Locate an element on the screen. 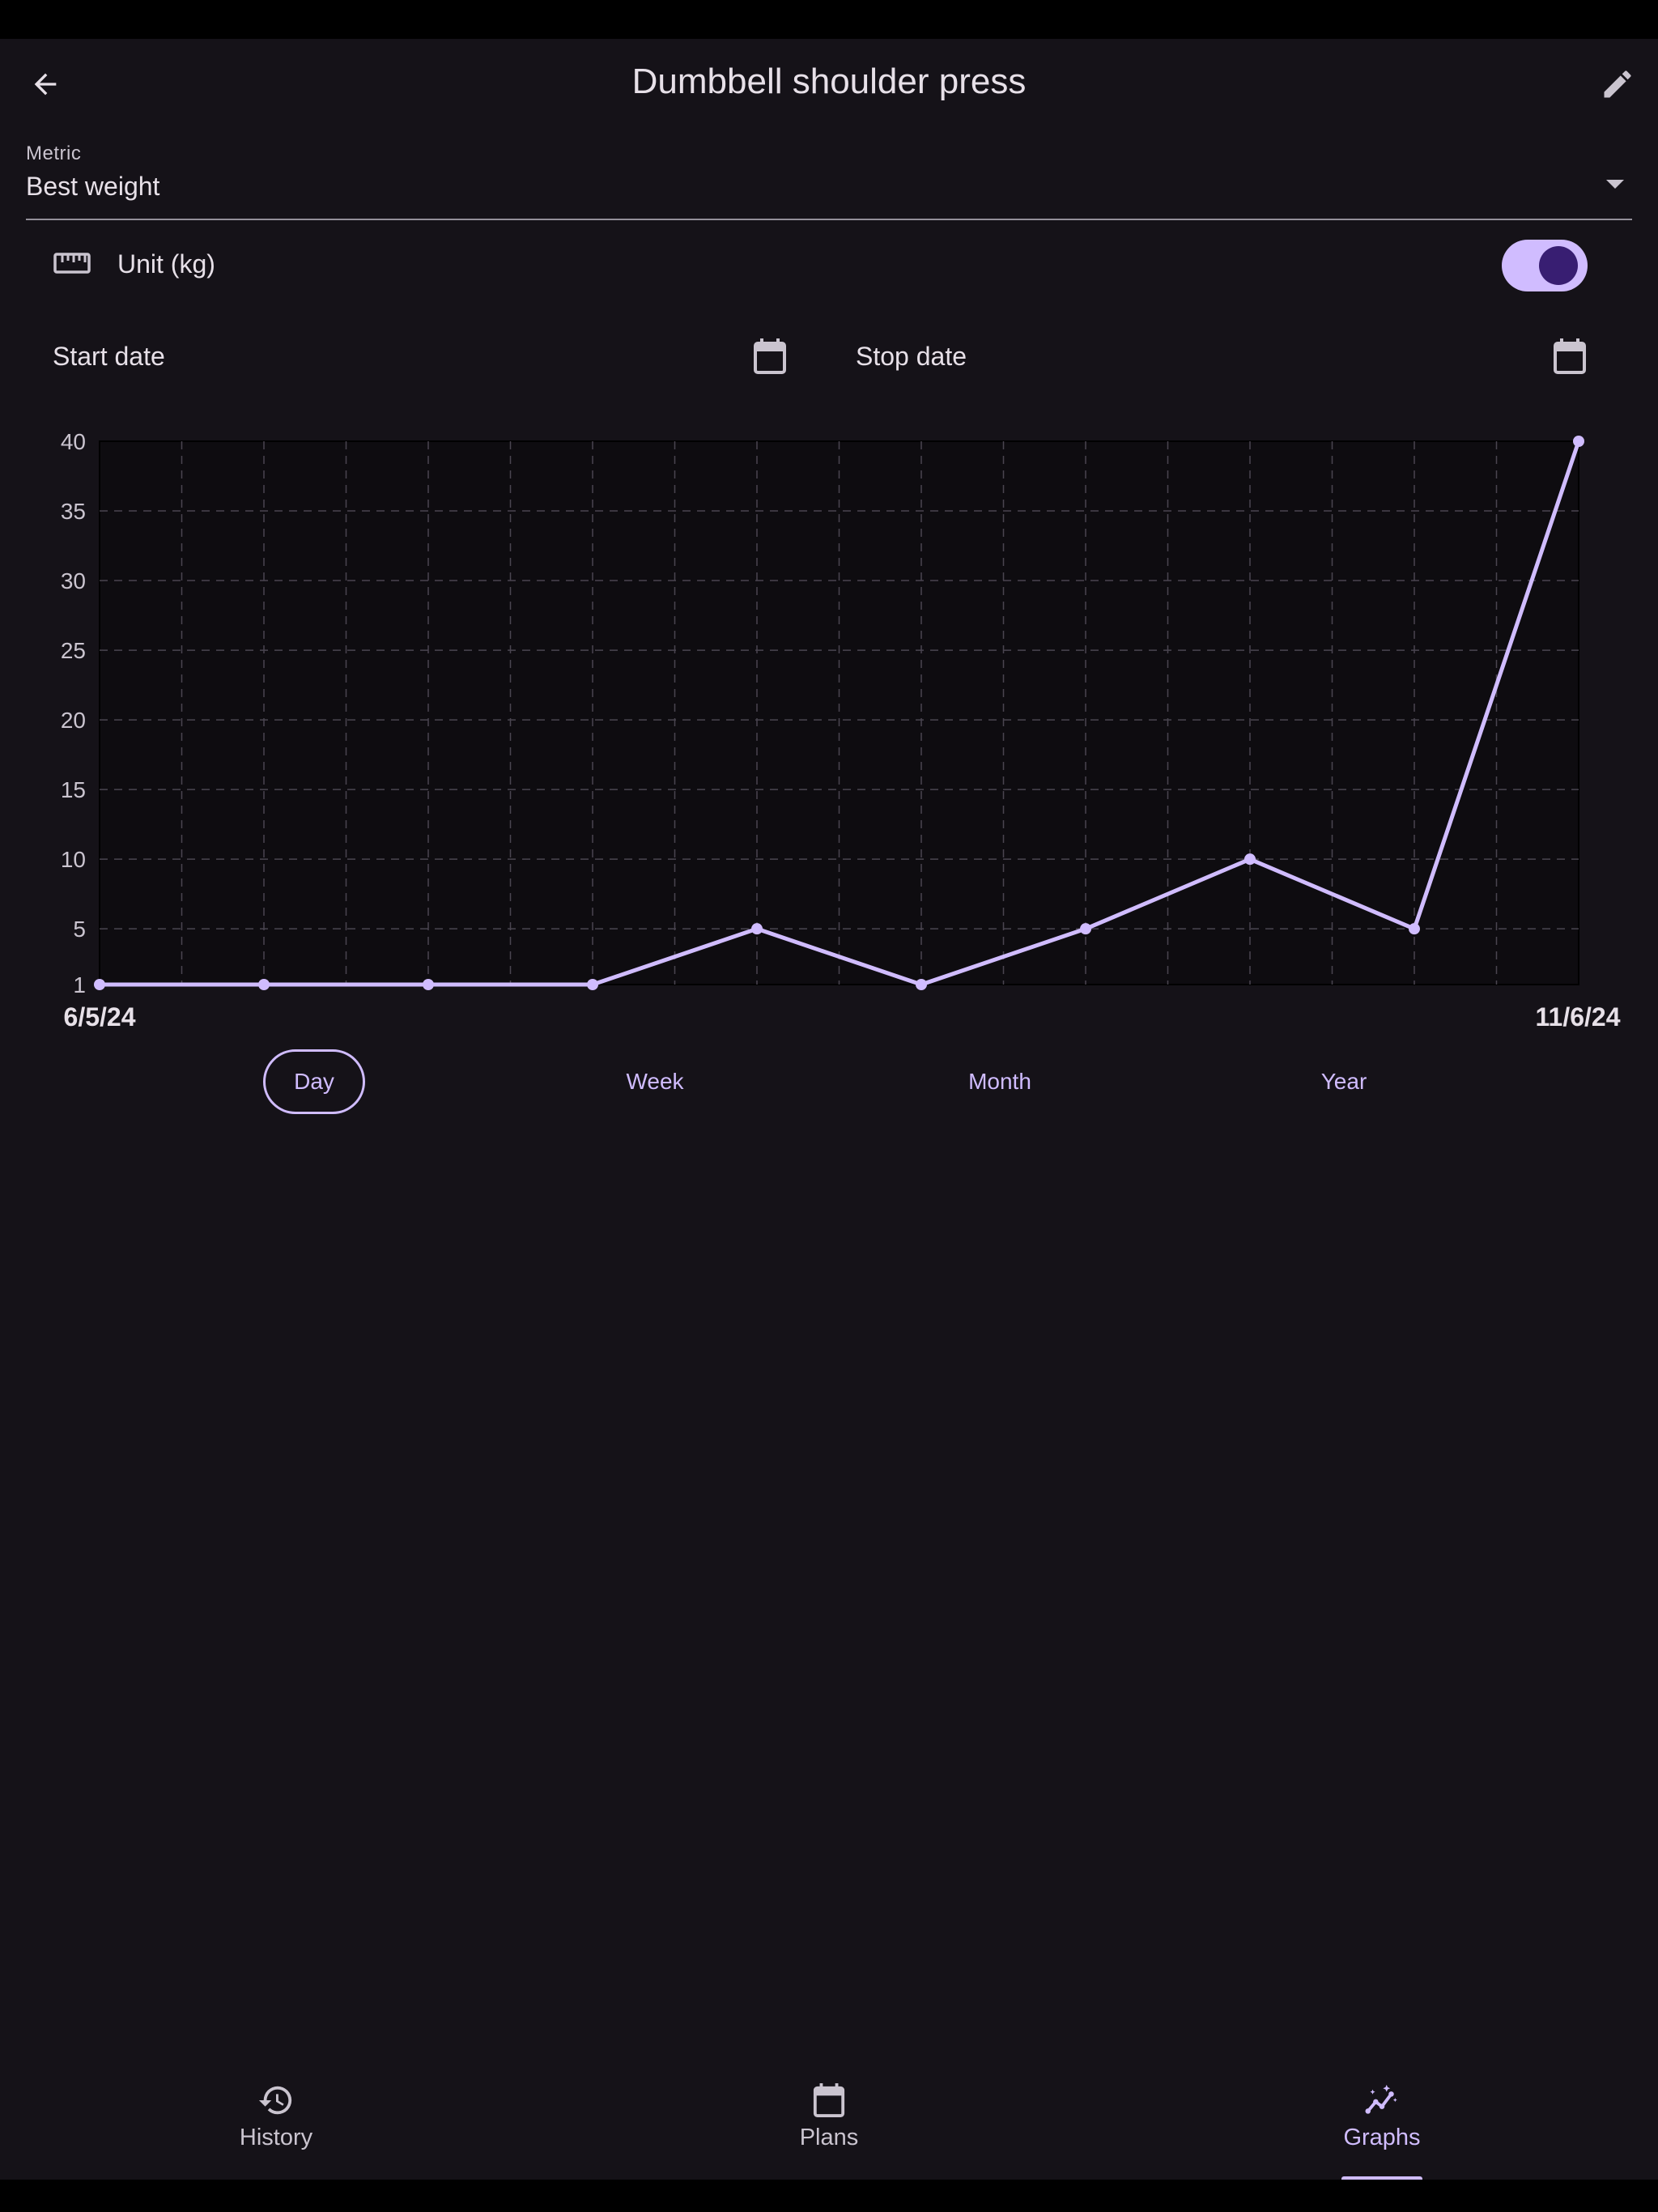  period-year-button: Year is located at coordinates (1343, 1081).